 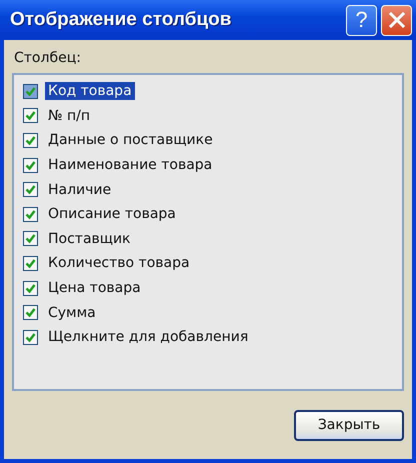 What do you see at coordinates (130, 165) in the screenshot?
I see `list-item: Наименование товара` at bounding box center [130, 165].